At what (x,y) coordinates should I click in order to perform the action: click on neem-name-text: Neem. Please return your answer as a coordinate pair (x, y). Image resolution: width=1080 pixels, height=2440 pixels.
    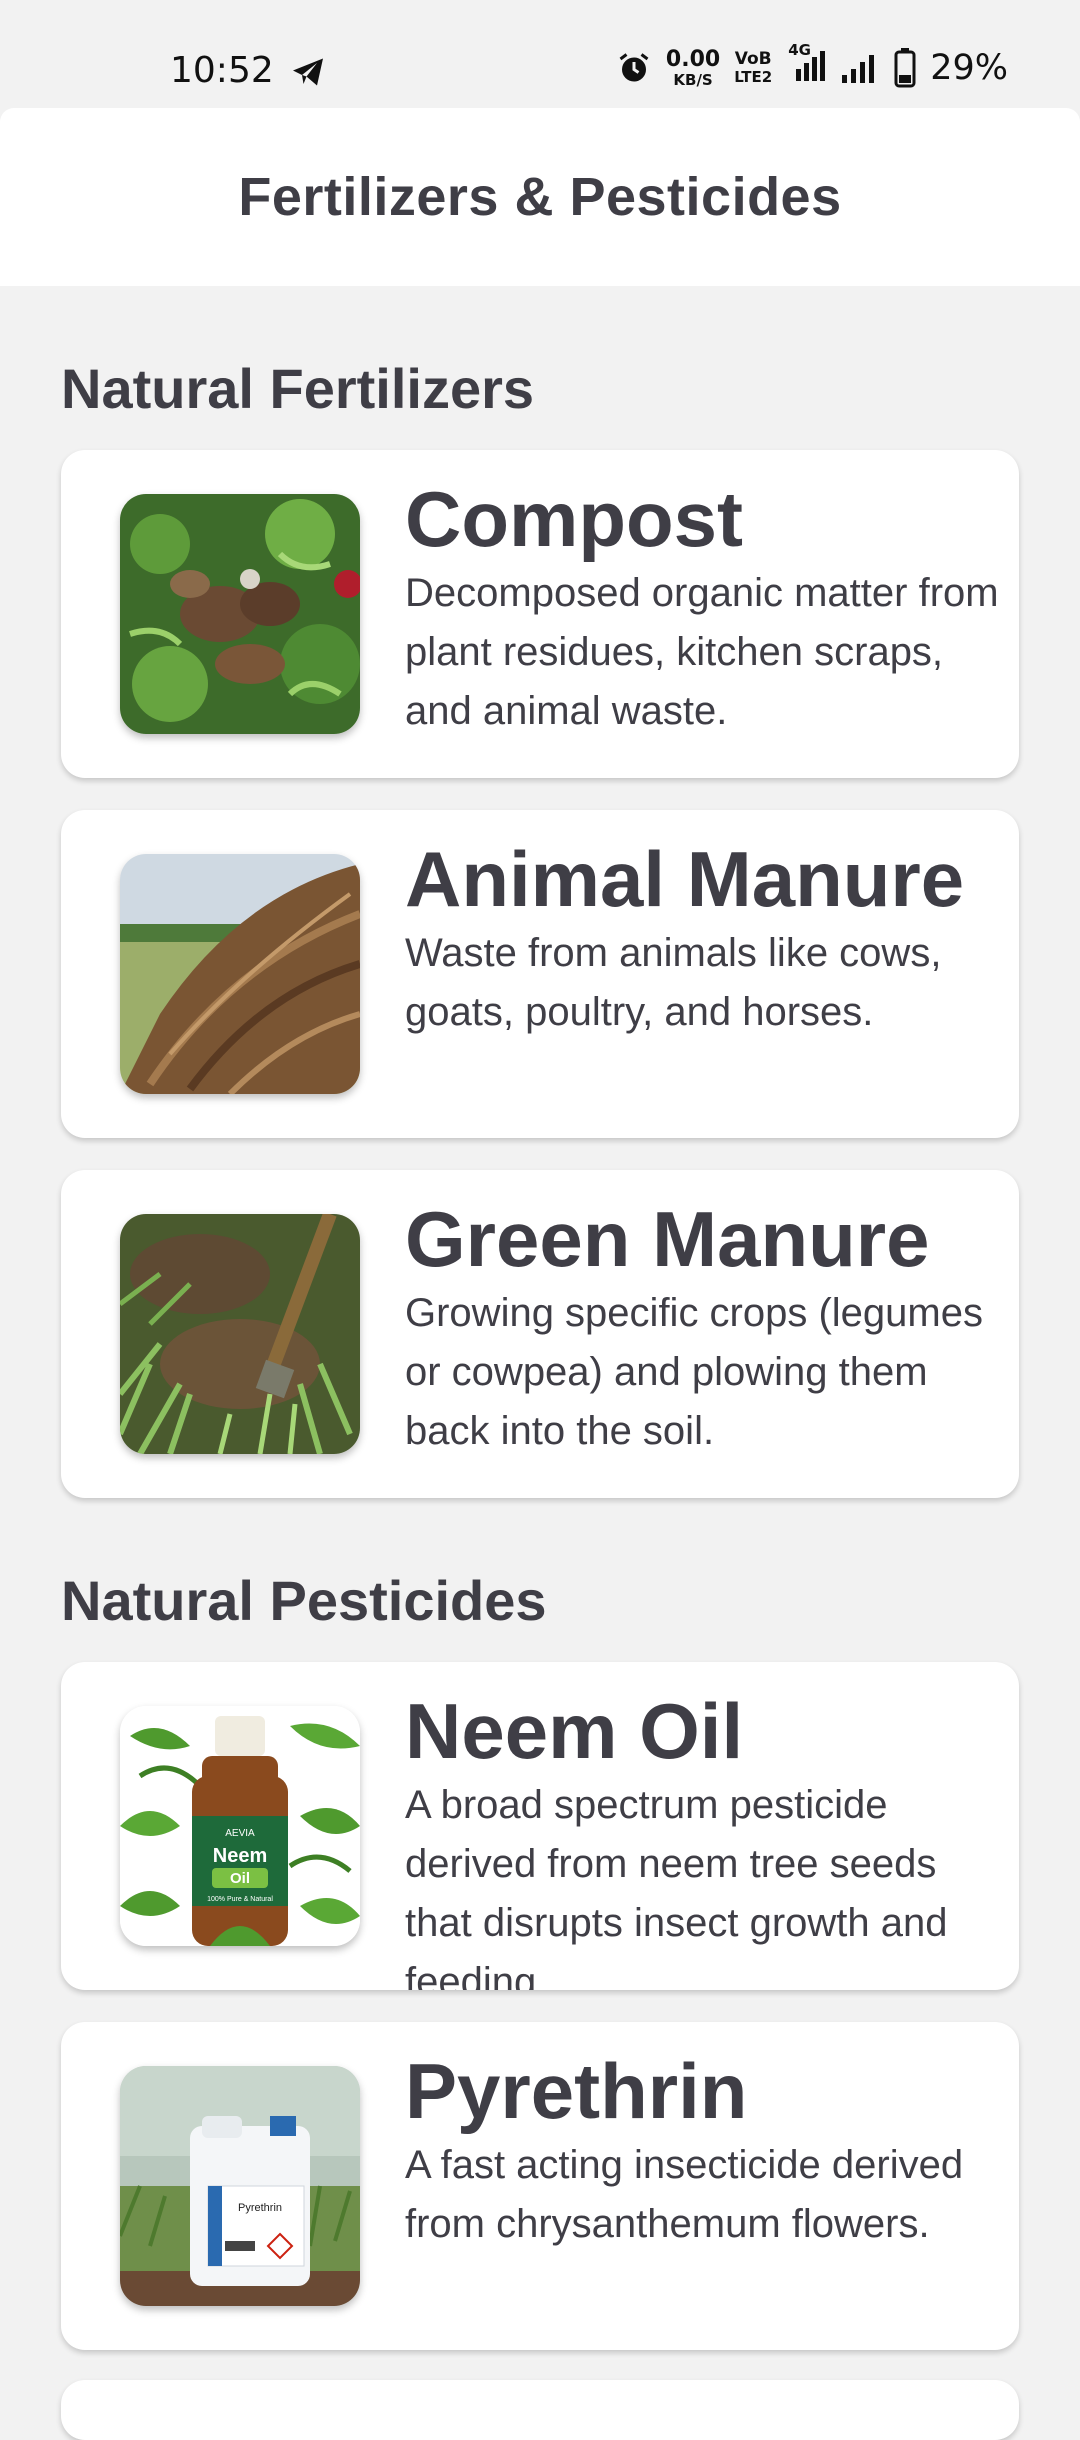
    Looking at the image, I should click on (240, 1856).